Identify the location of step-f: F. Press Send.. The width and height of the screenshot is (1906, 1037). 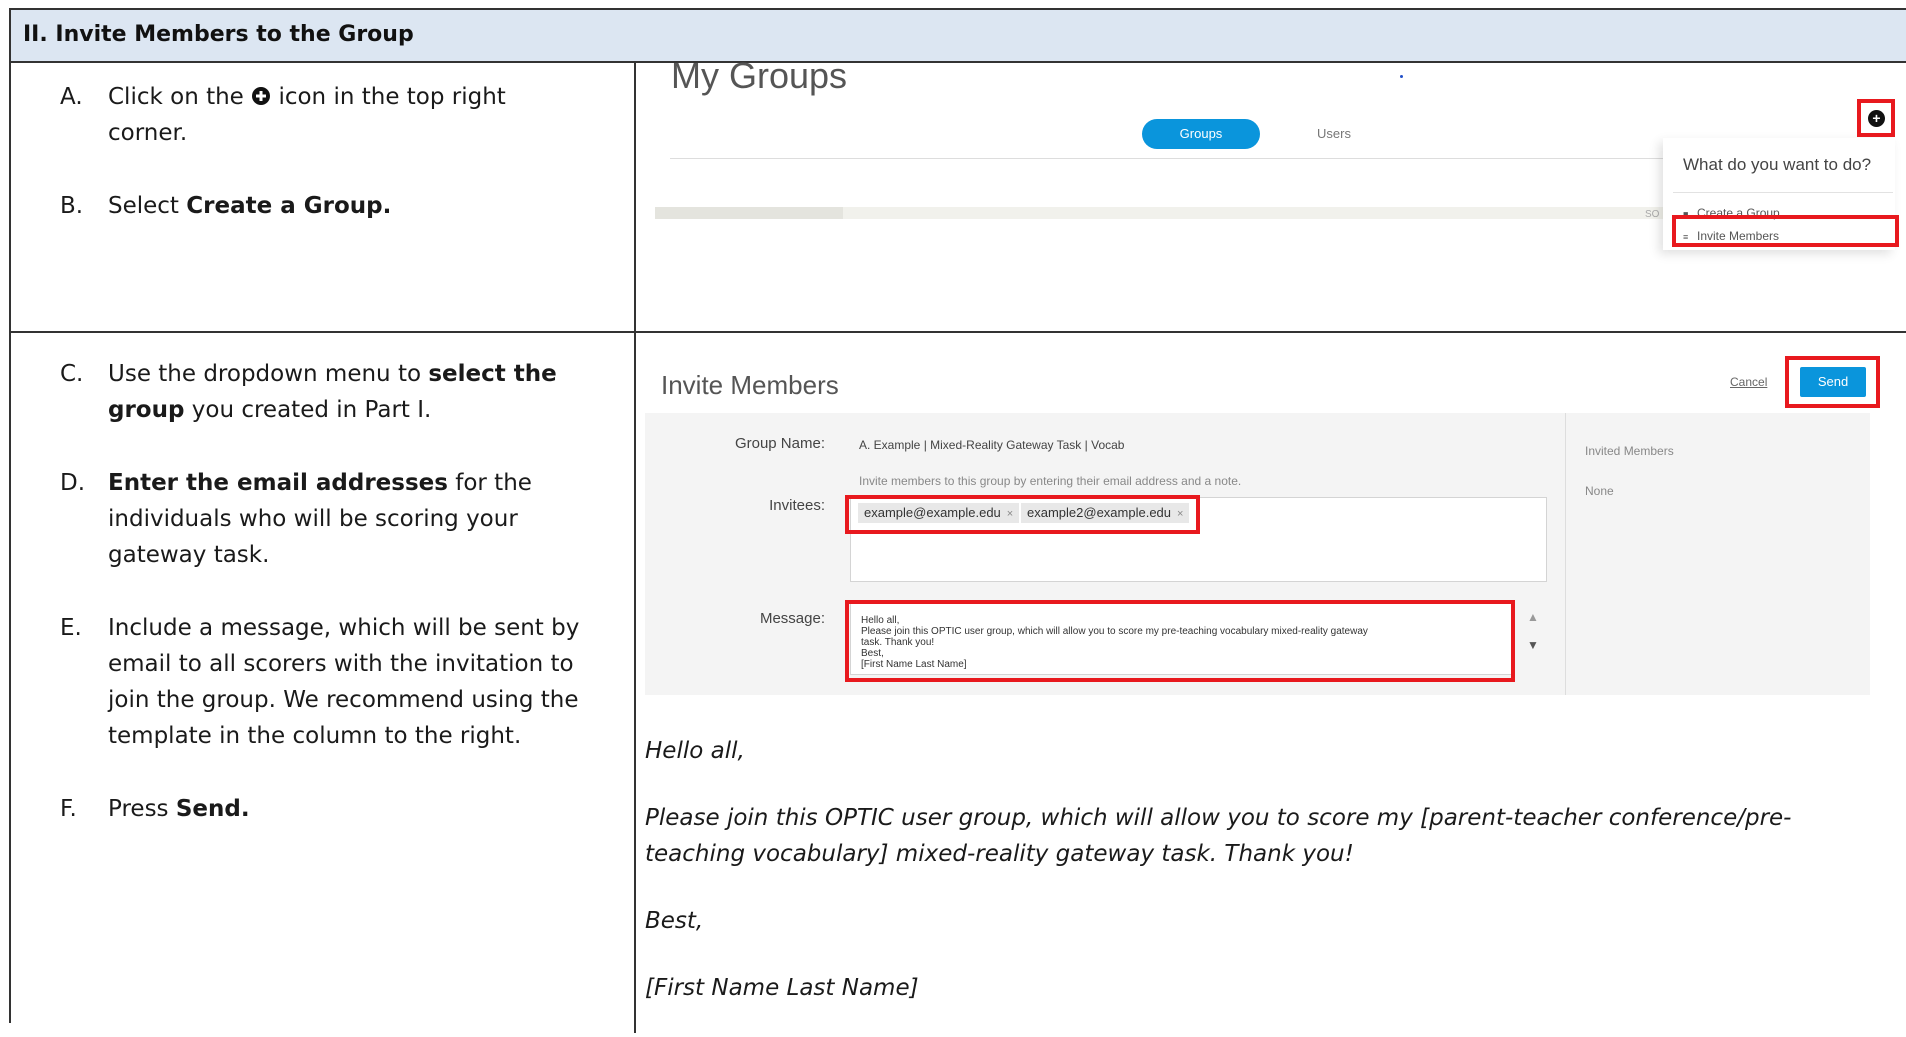
(155, 809).